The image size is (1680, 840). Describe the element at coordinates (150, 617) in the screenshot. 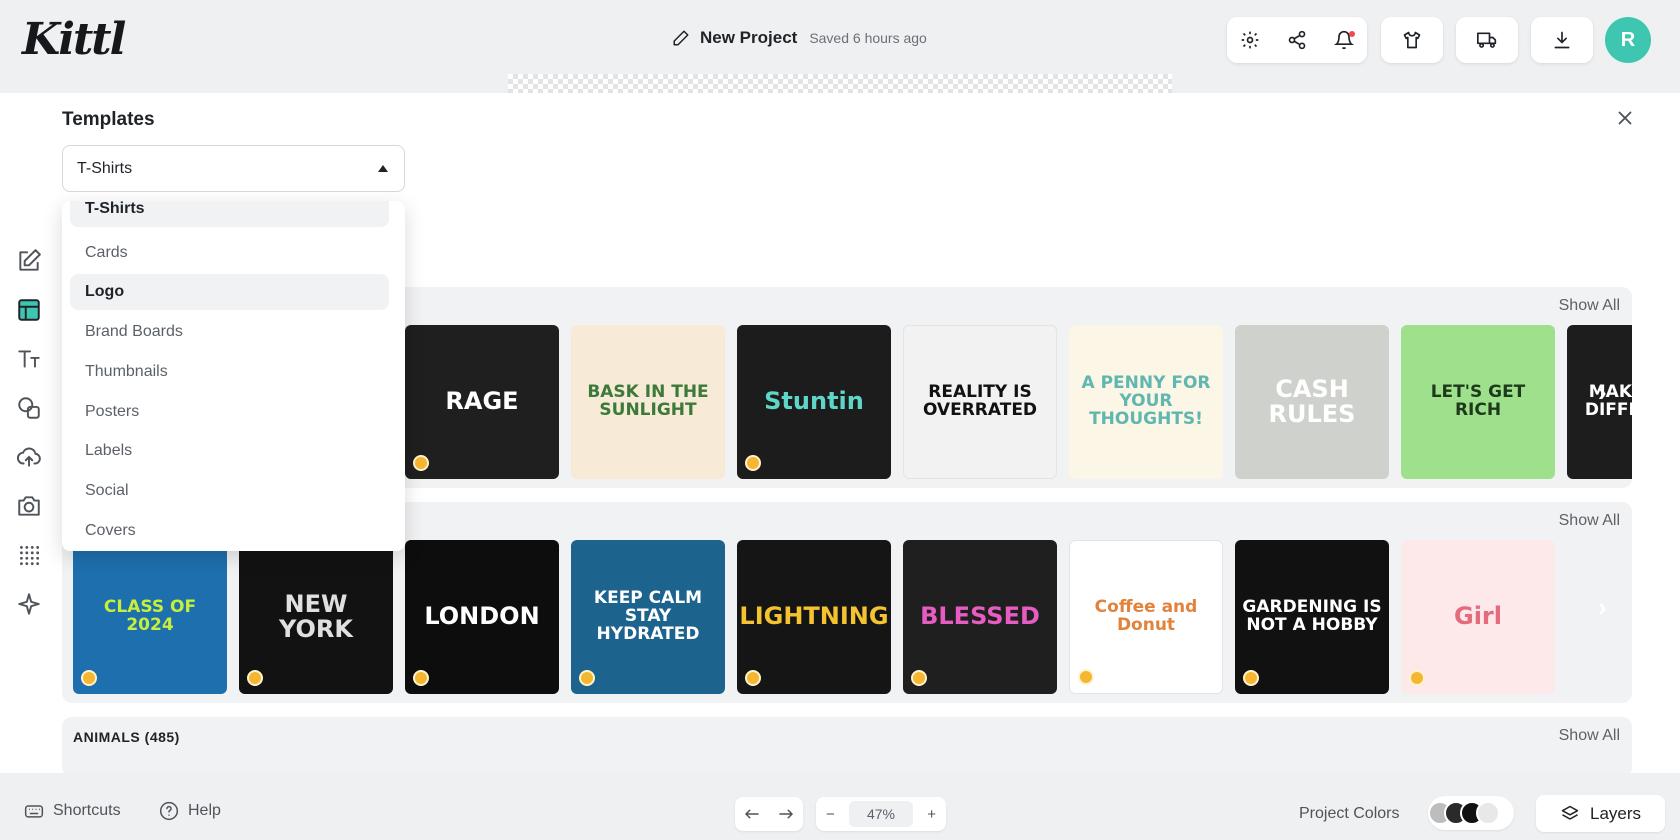

I see `template-card: CLASS OF 2024` at that location.